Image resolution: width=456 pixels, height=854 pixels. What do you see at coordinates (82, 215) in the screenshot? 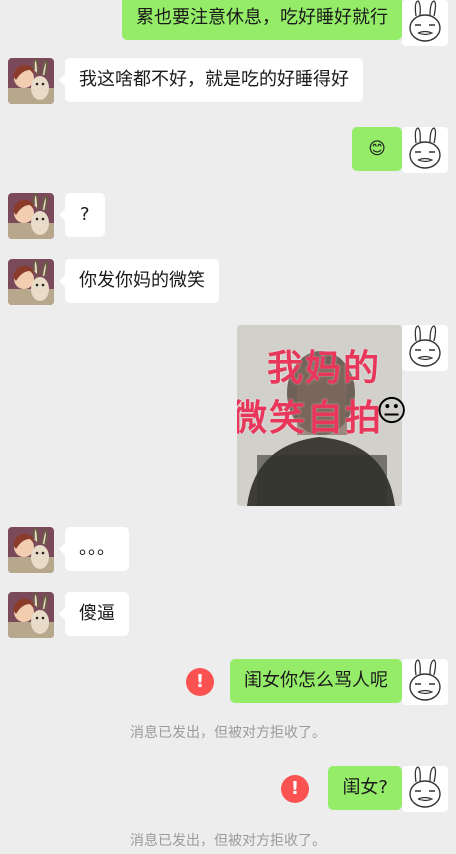
I see `message-bubble: ?` at bounding box center [82, 215].